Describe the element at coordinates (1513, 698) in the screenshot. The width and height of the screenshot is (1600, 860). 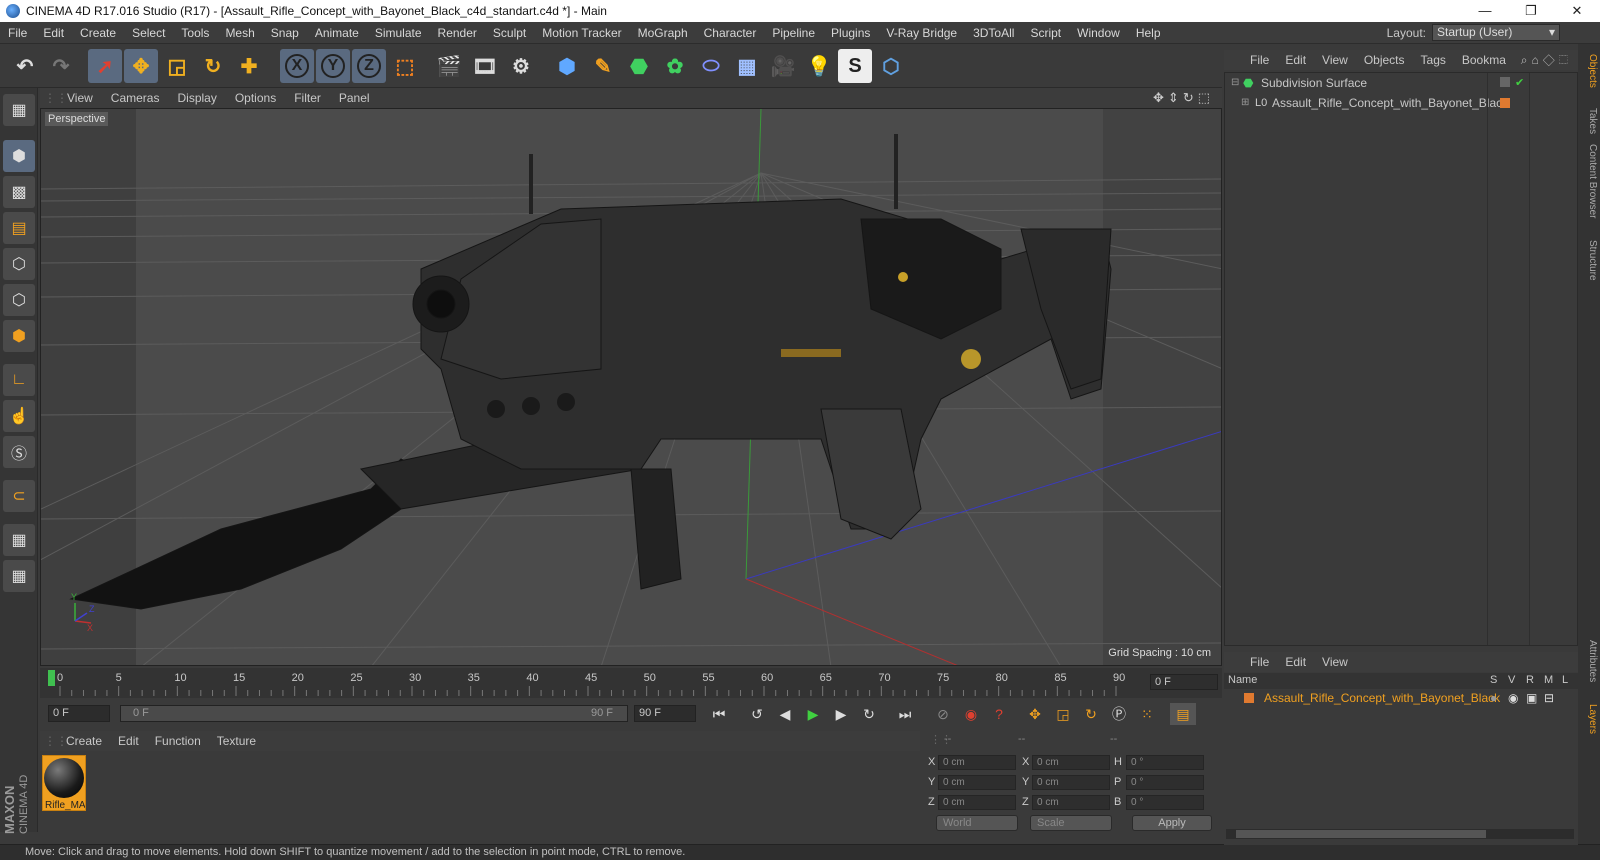
I see `layer-visible-icon: ◉` at that location.